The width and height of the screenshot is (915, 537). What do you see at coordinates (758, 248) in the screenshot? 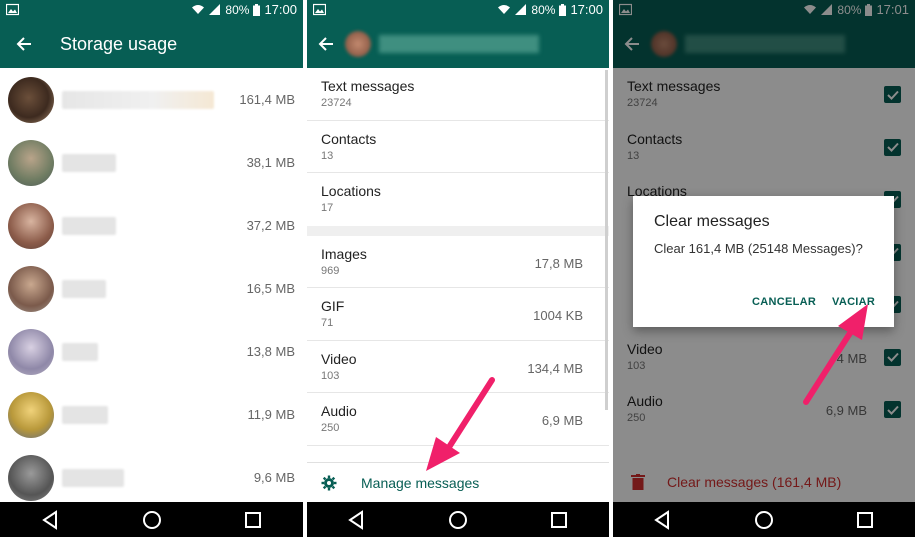
I see `dialog-message: Clear 161,4 MB (25148 Messages)?` at bounding box center [758, 248].